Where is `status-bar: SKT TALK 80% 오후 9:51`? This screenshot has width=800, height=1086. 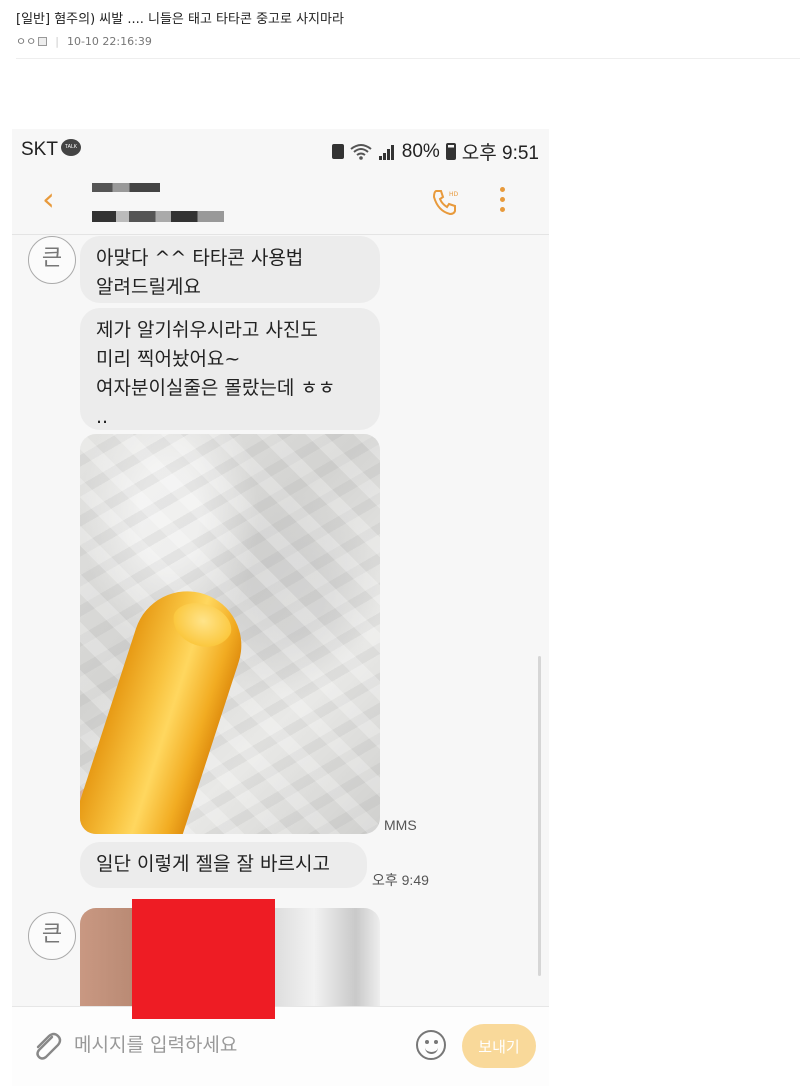 status-bar: SKT TALK 80% 오후 9:51 is located at coordinates (280, 149).